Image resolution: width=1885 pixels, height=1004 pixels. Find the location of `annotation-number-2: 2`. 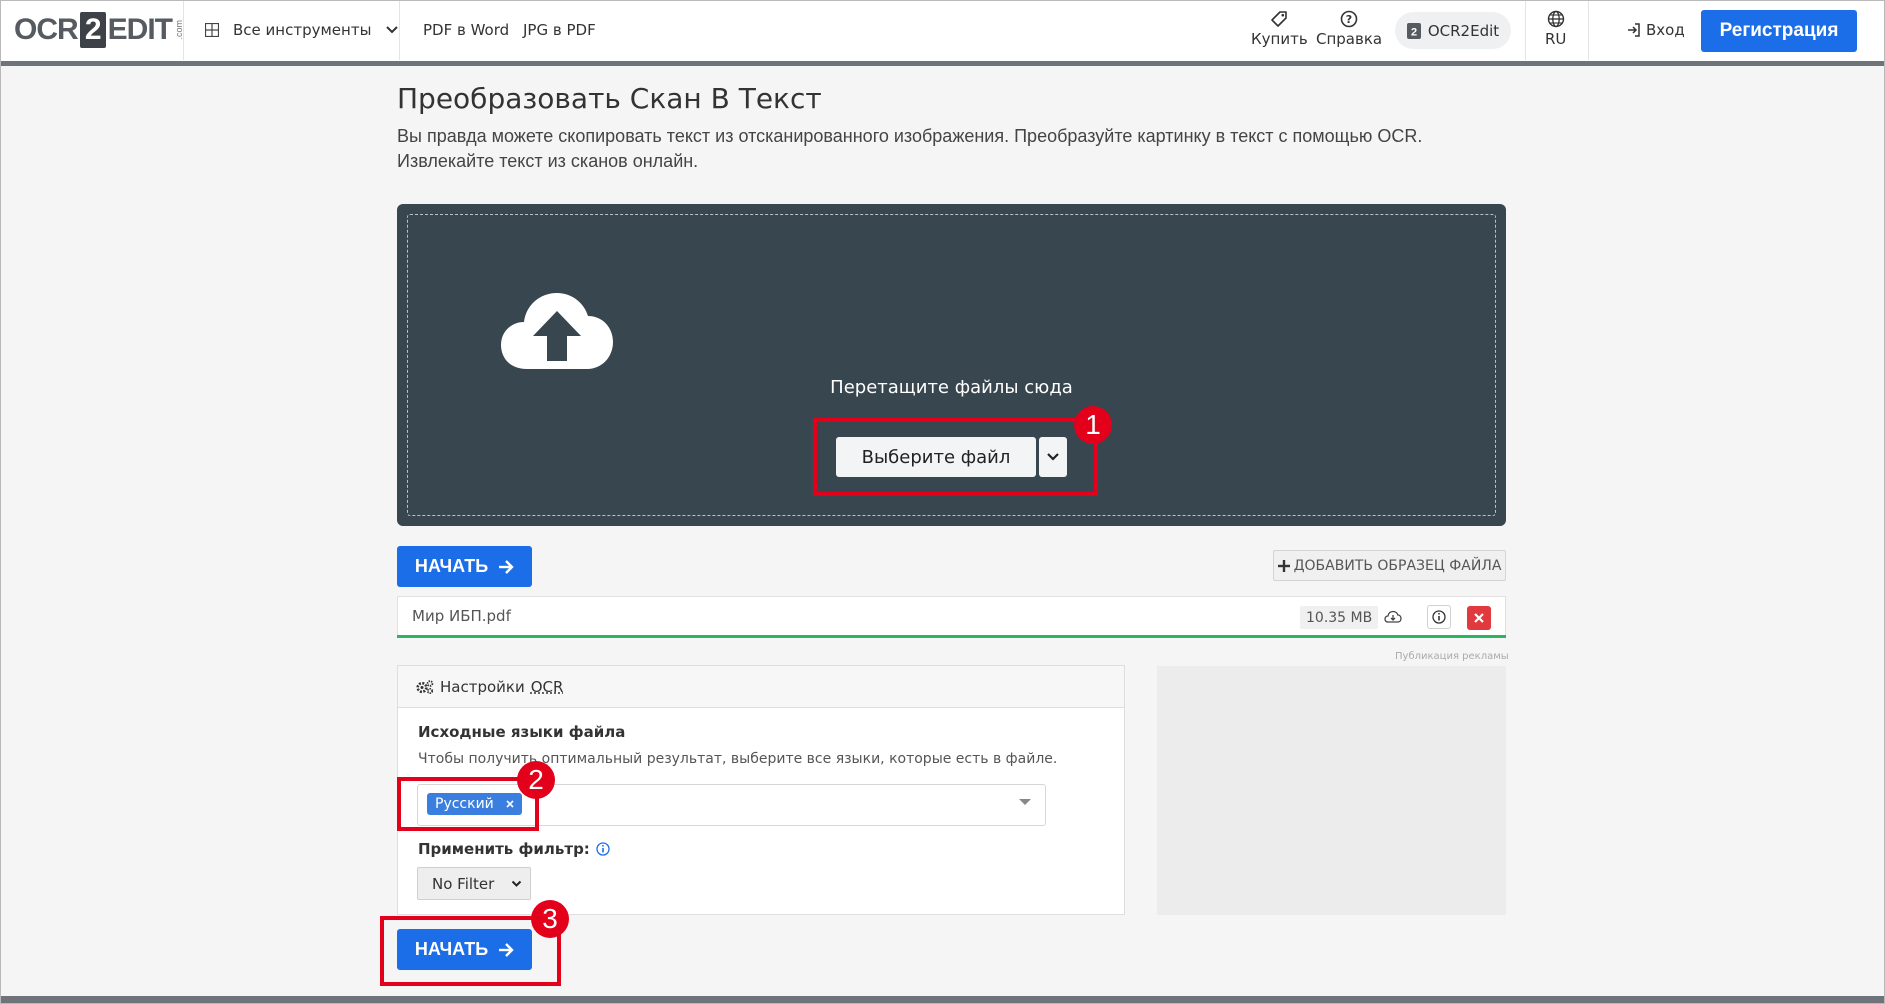

annotation-number-2: 2 is located at coordinates (536, 780).